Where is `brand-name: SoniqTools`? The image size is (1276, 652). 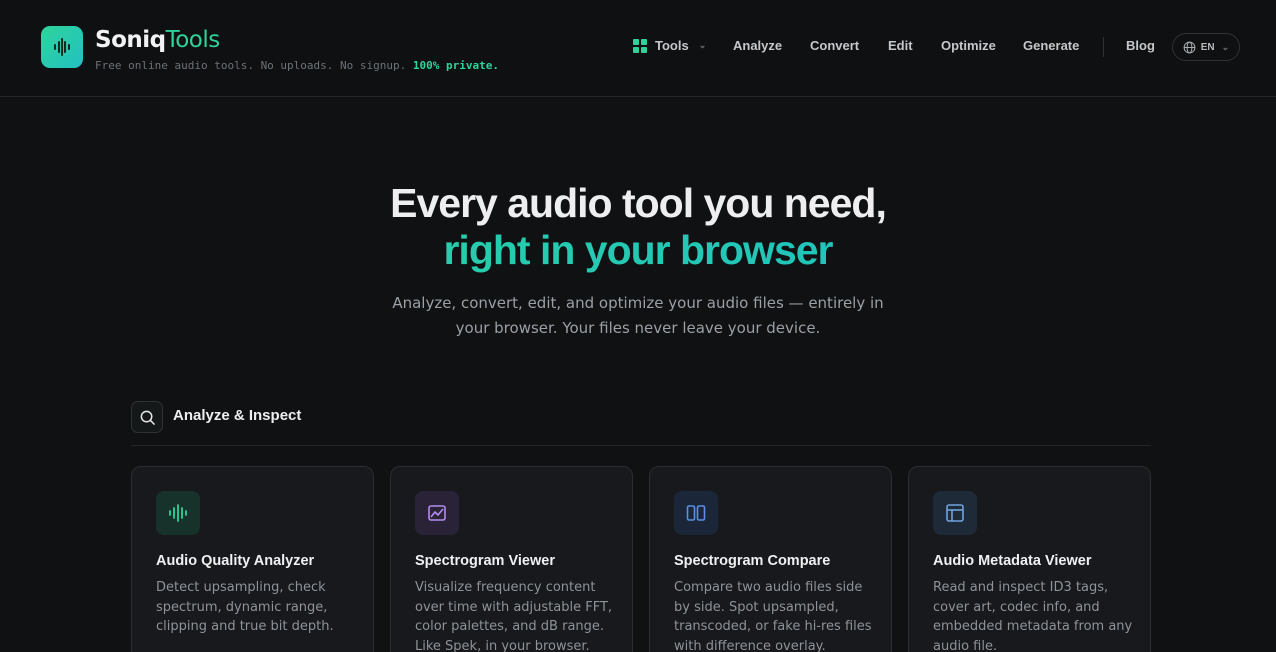
brand-name: SoniqTools is located at coordinates (157, 40).